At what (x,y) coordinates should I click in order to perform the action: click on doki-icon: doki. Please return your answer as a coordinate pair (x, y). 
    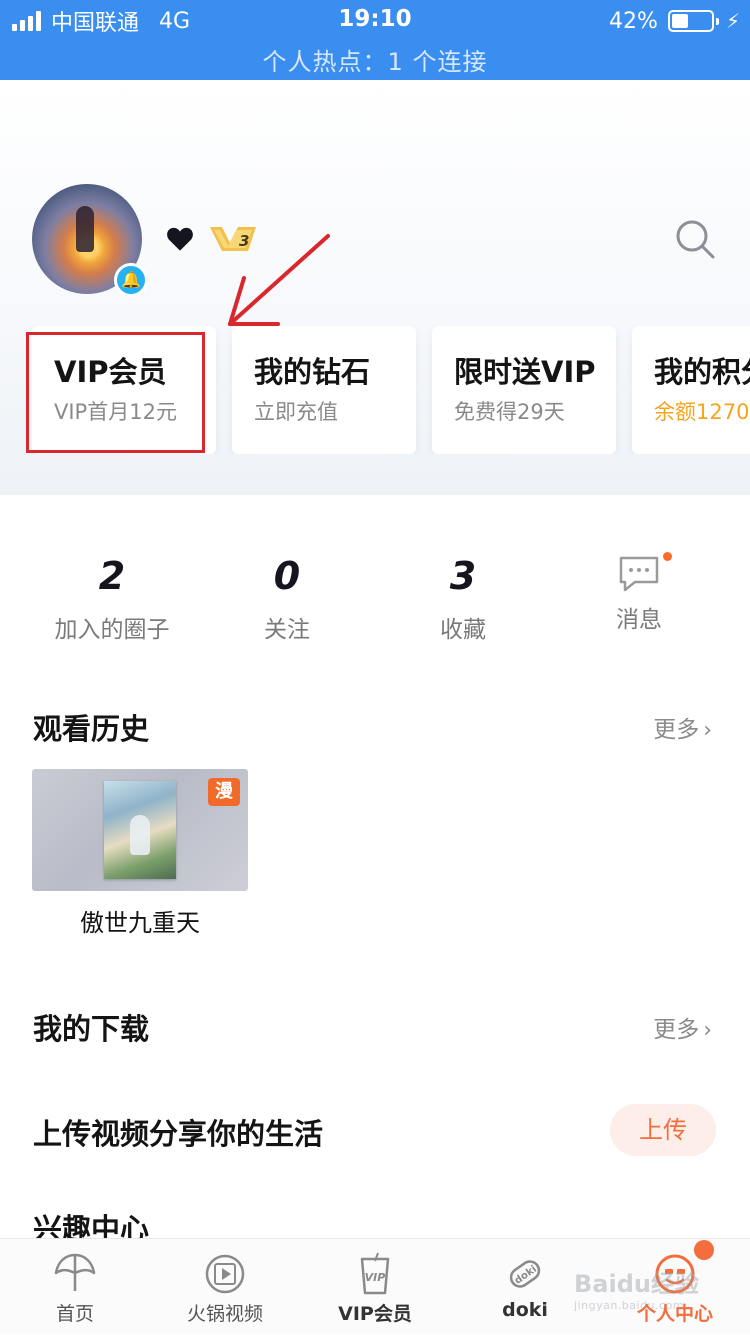
    Looking at the image, I should click on (525, 1274).